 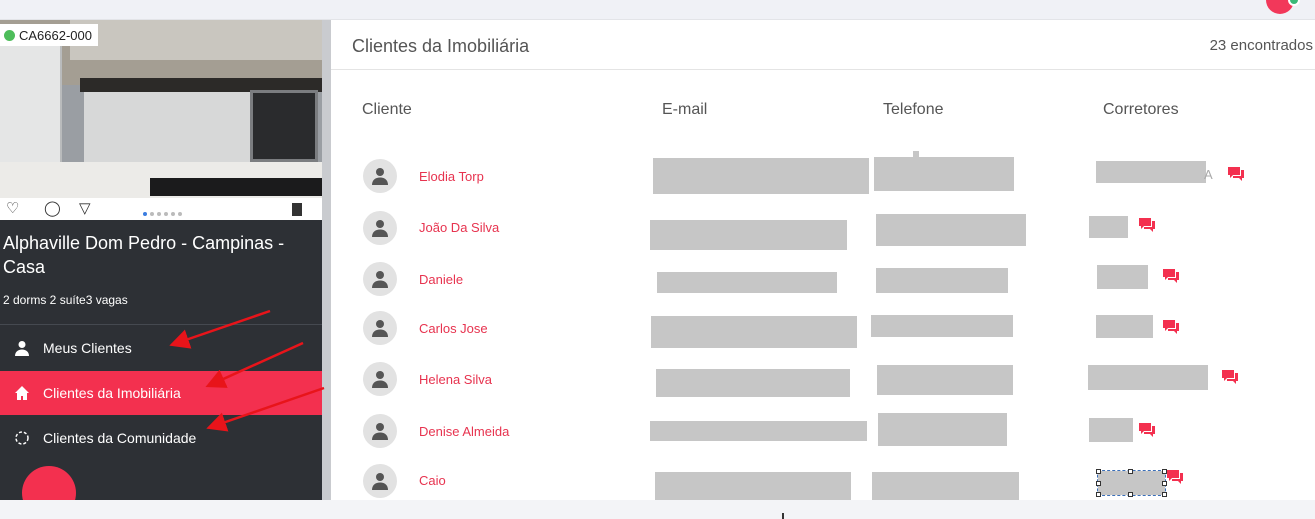 What do you see at coordinates (65, 300) in the screenshot?
I see `property-features: 2 dorms 2 suíte3 vagas` at bounding box center [65, 300].